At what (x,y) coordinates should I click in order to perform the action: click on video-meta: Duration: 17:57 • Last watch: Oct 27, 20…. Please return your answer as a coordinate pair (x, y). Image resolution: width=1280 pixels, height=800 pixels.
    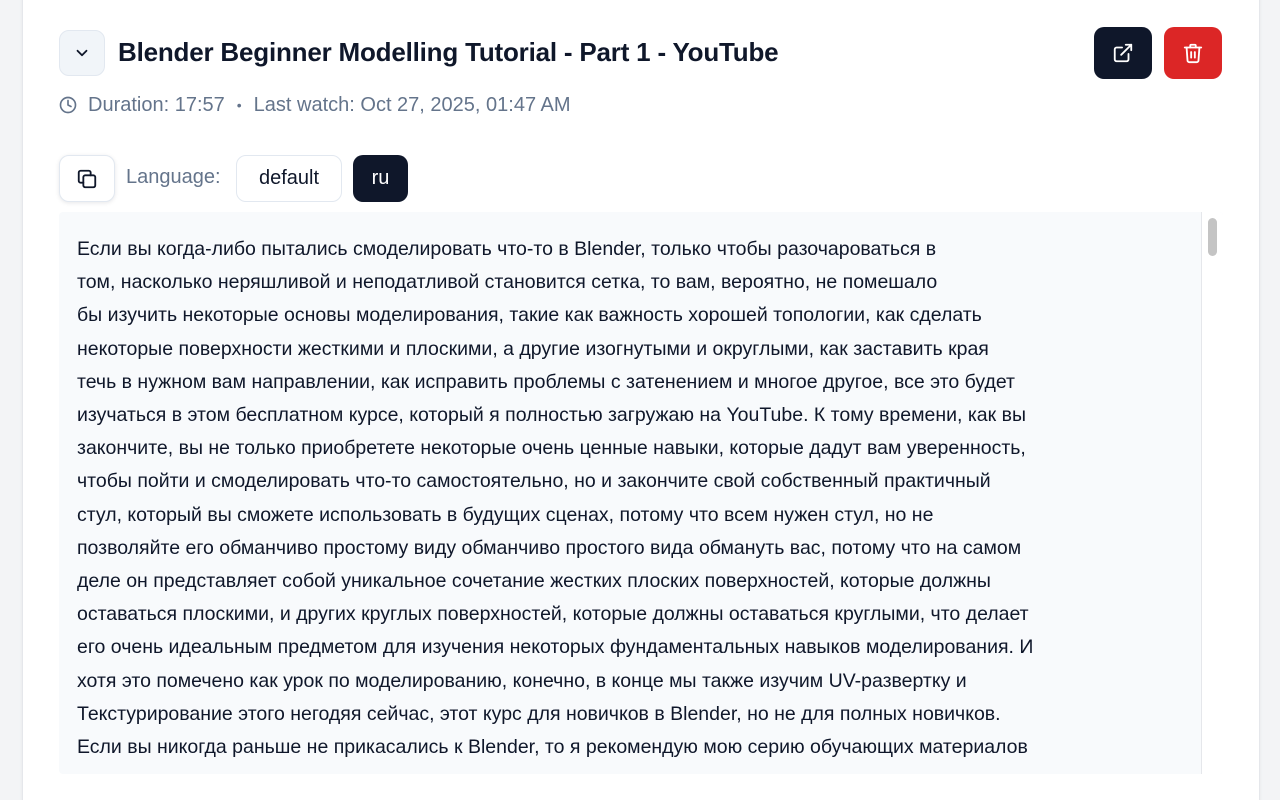
    Looking at the image, I should click on (315, 105).